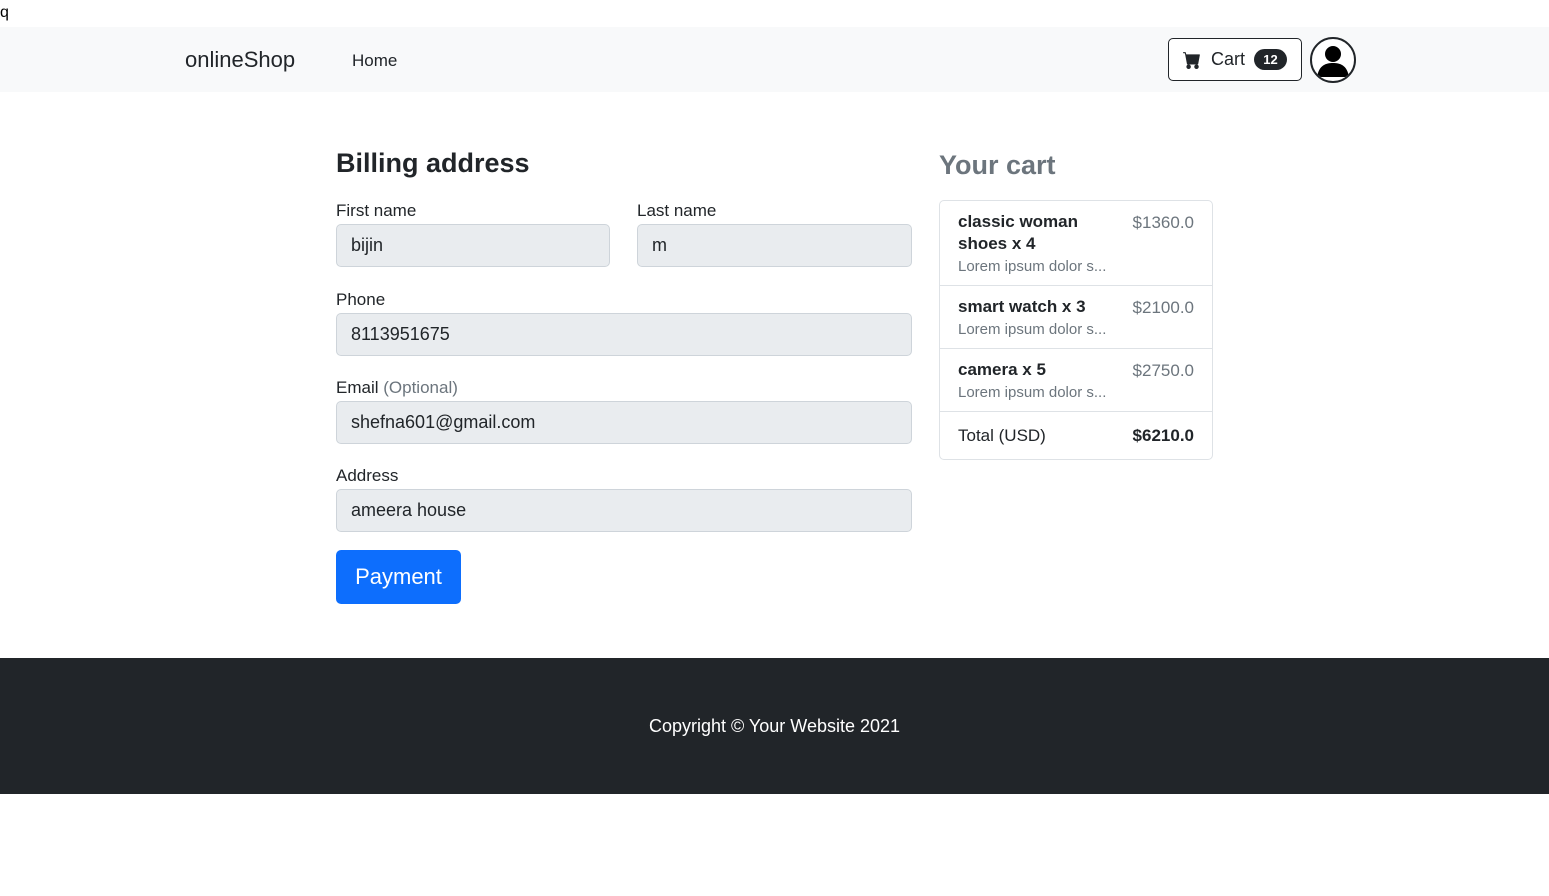  What do you see at coordinates (1018, 232) in the screenshot?
I see `cart-item-name: classic woman shoes x 4` at bounding box center [1018, 232].